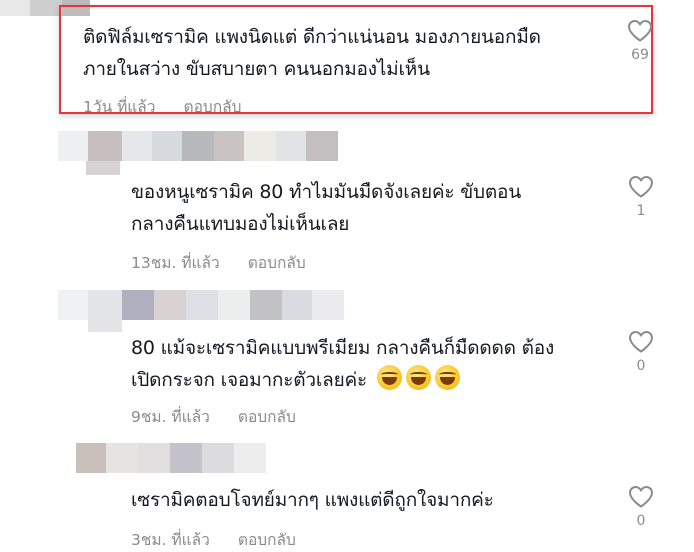  What do you see at coordinates (640, 55) in the screenshot?
I see `like-count: 69` at bounding box center [640, 55].